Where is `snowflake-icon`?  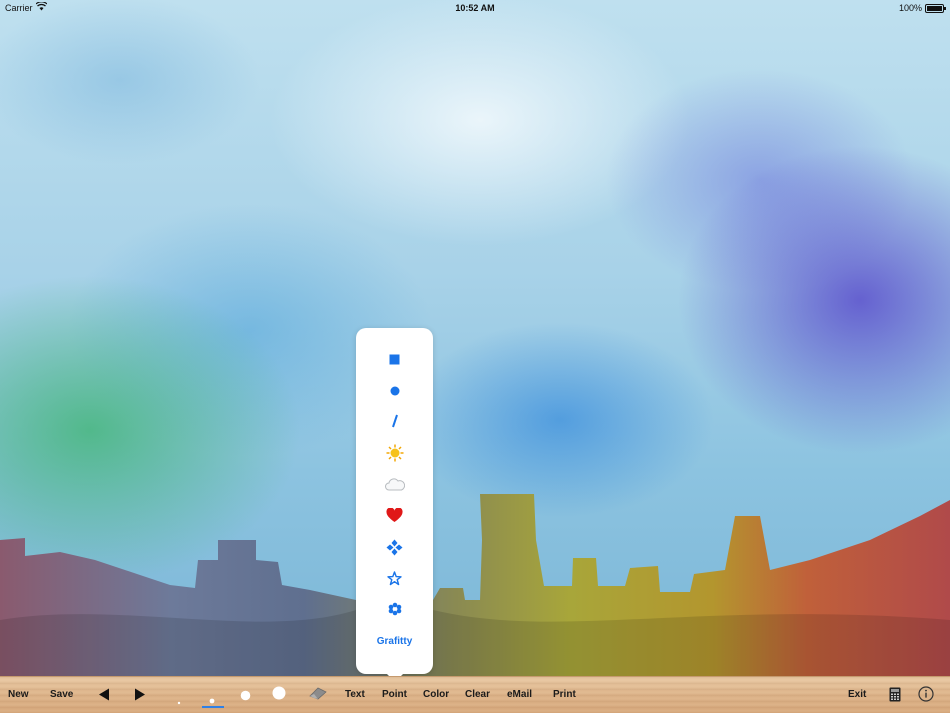
snowflake-icon is located at coordinates (394, 609).